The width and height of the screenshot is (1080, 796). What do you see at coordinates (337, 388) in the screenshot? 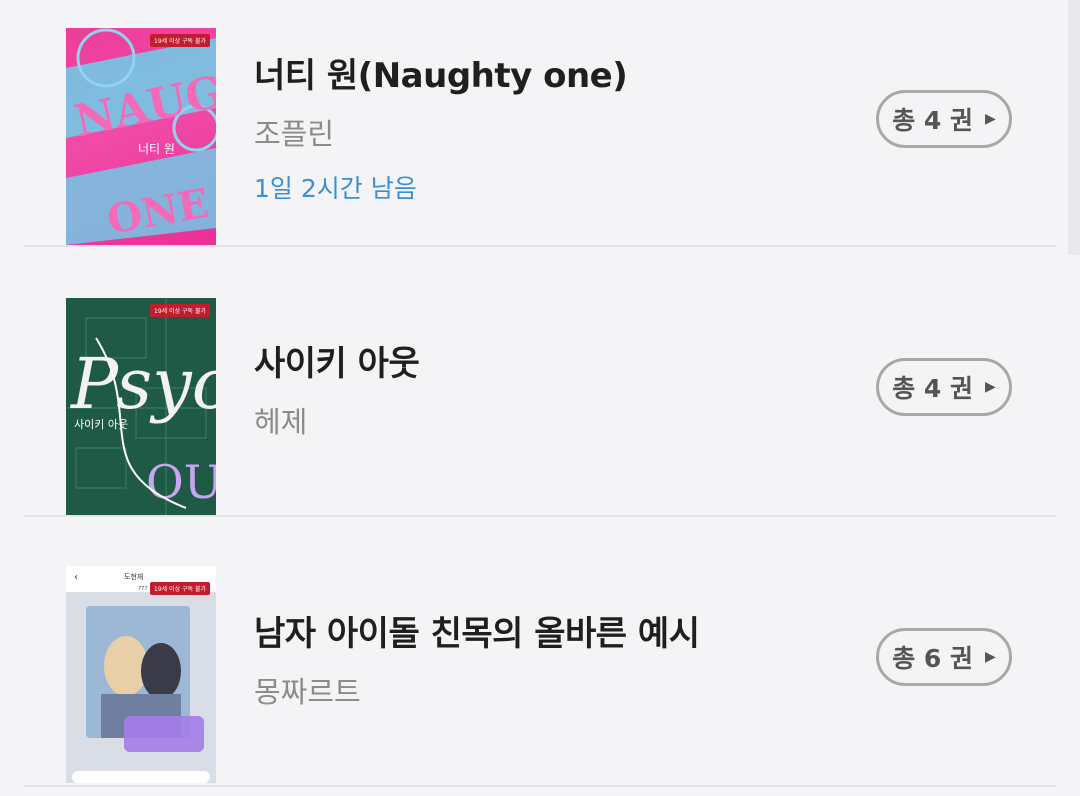
I see `book-info: 사이키 아웃 헤제` at bounding box center [337, 388].